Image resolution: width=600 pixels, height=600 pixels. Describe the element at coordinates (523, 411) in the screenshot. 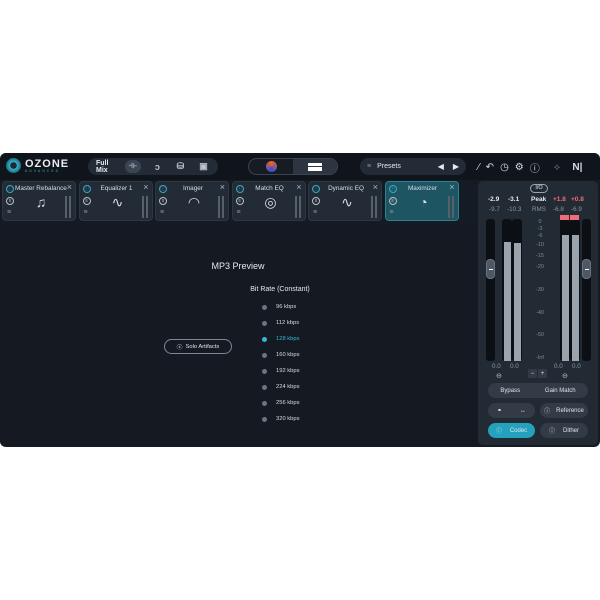

I see `swap-icon: ↔` at that location.